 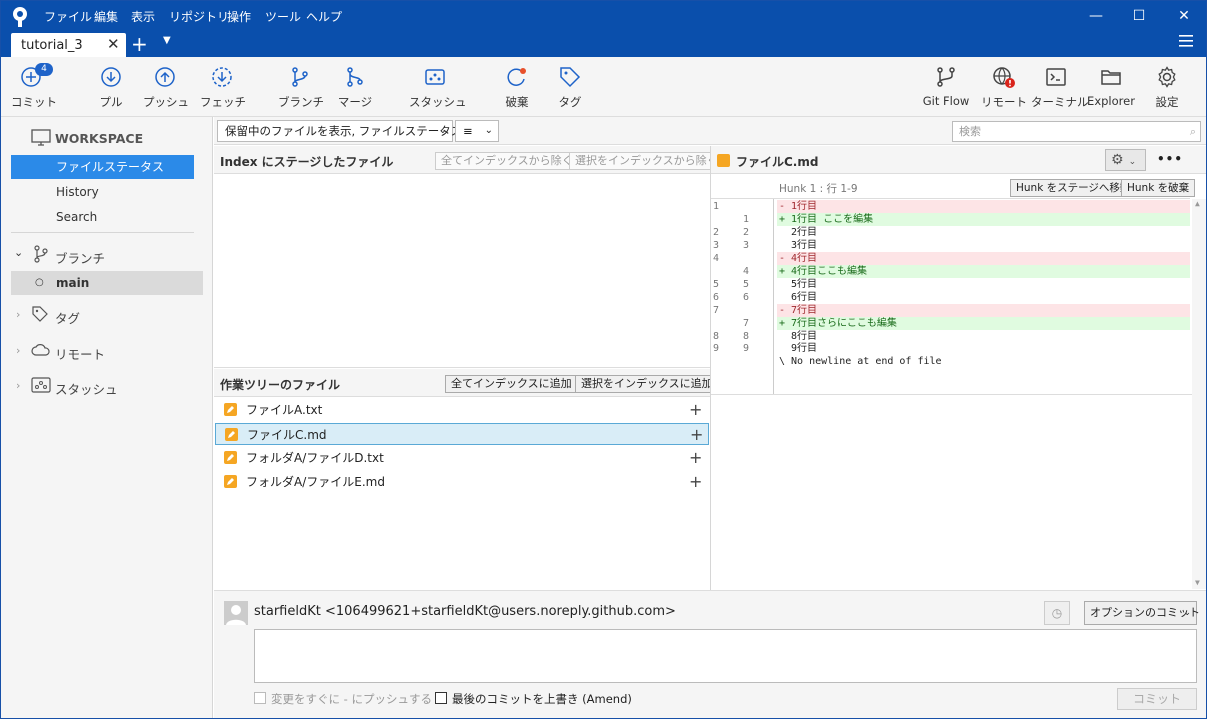 I want to click on stage-selected-button: 選択をインデックスに追加, so click(x=647, y=384).